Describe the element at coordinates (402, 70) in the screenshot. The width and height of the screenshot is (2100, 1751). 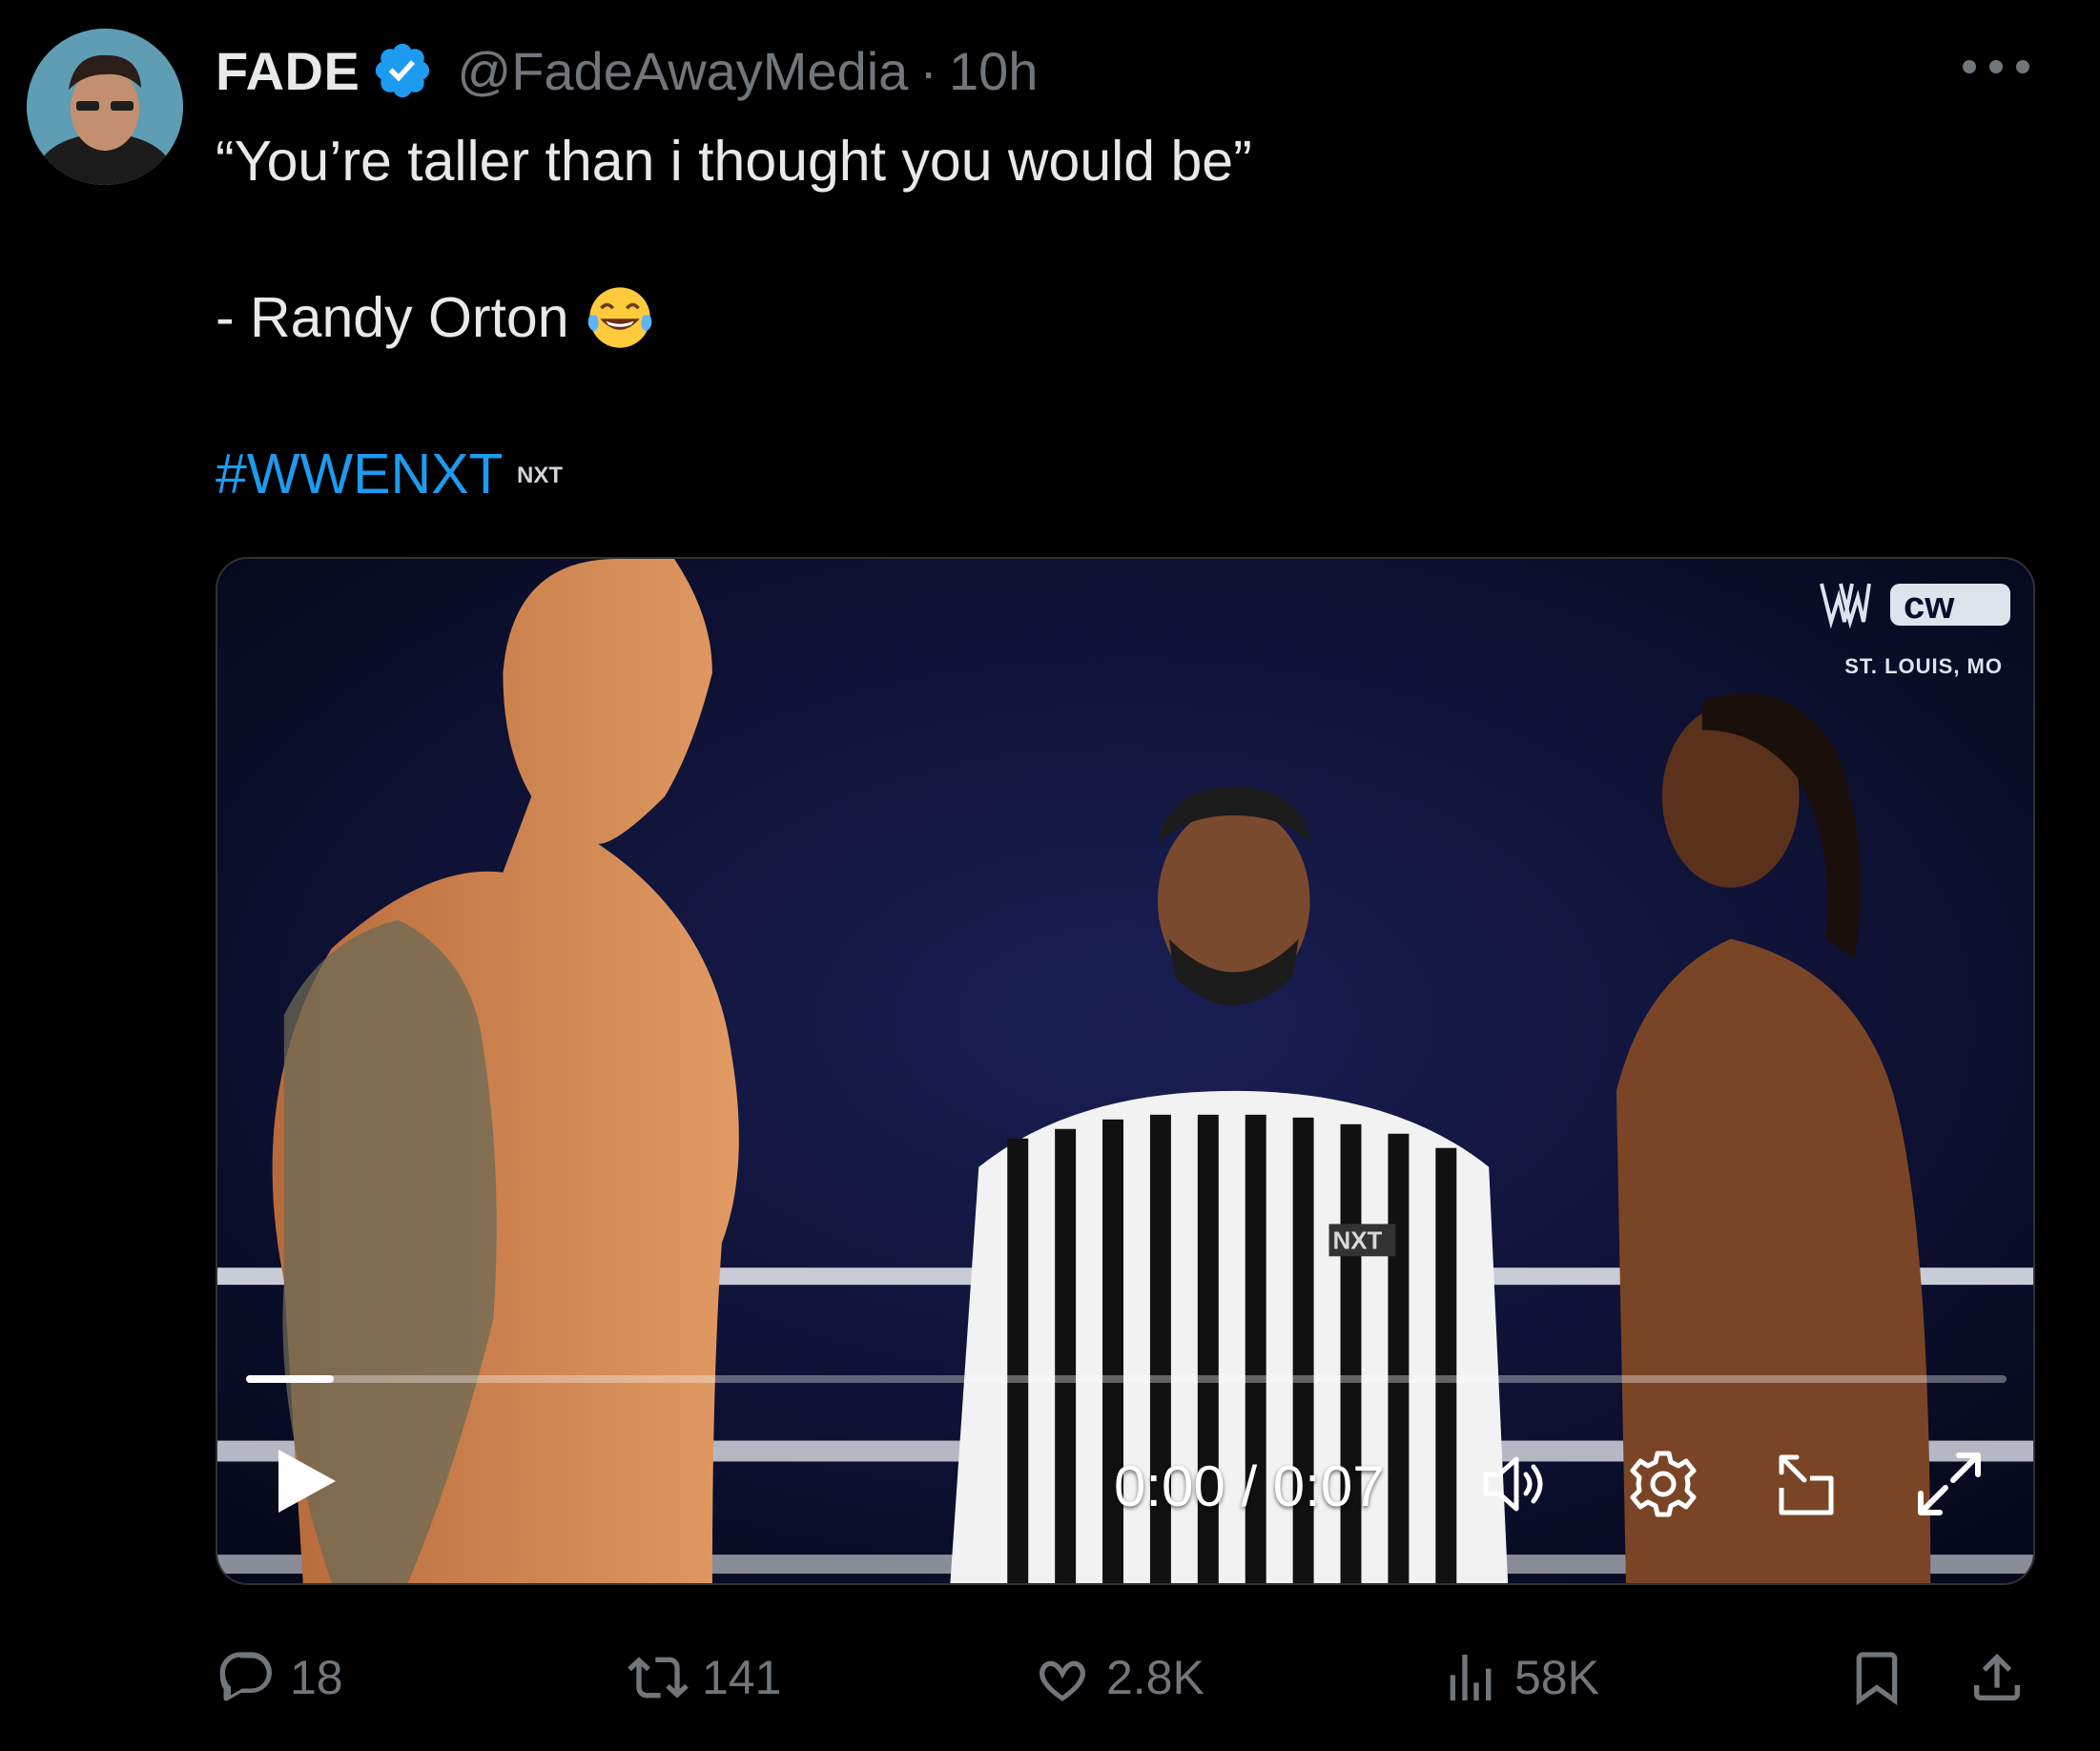
I see `verified-badge-icon` at that location.